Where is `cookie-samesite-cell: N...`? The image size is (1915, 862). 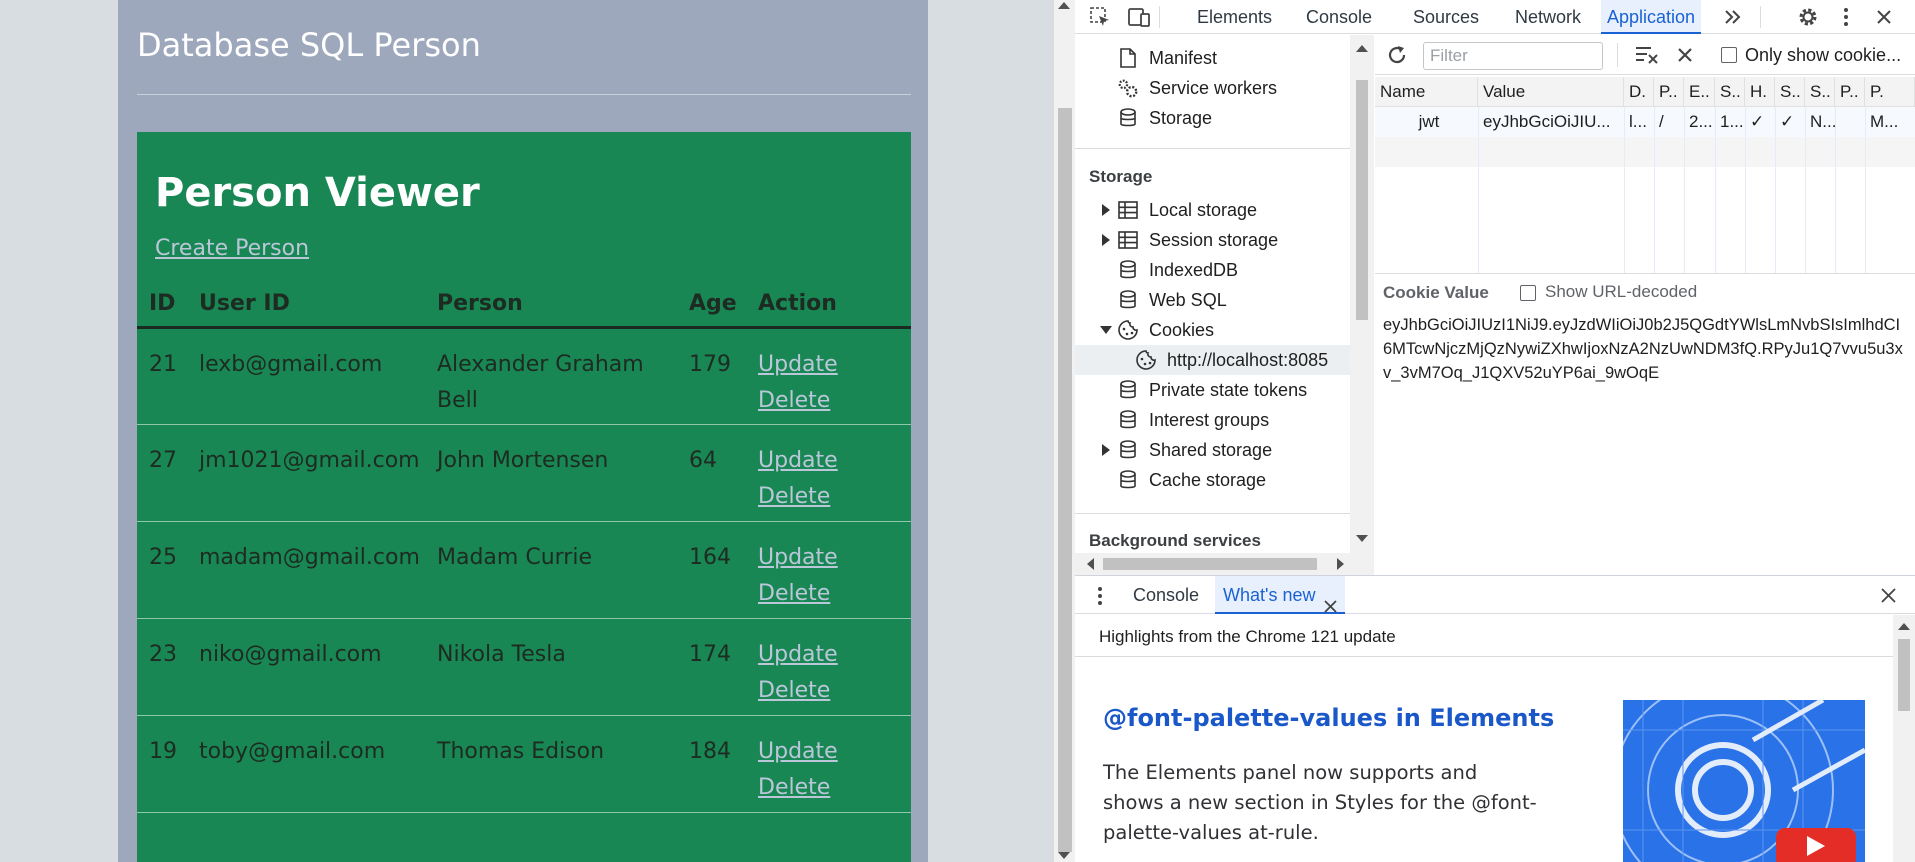
cookie-samesite-cell: N... is located at coordinates (1820, 122).